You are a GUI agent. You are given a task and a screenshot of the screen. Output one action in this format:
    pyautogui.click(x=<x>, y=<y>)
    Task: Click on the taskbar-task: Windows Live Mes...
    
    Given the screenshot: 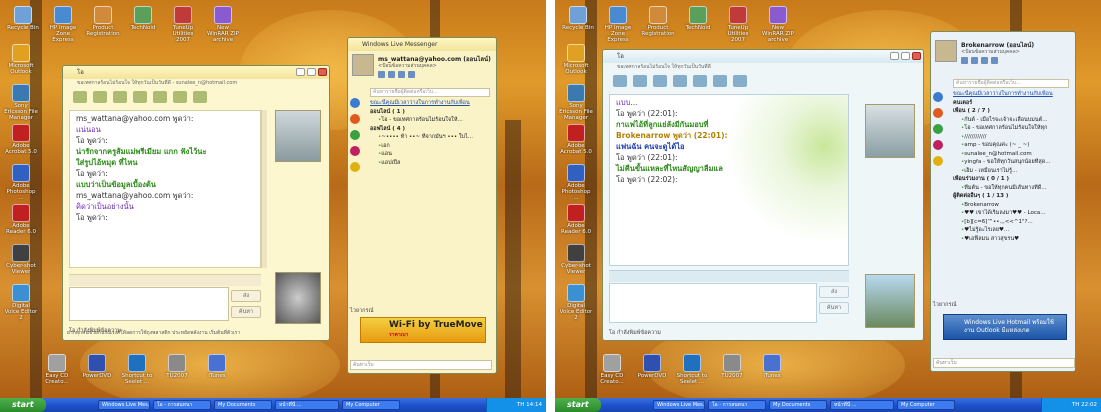 What is the action you would take?
    pyautogui.click(x=124, y=405)
    